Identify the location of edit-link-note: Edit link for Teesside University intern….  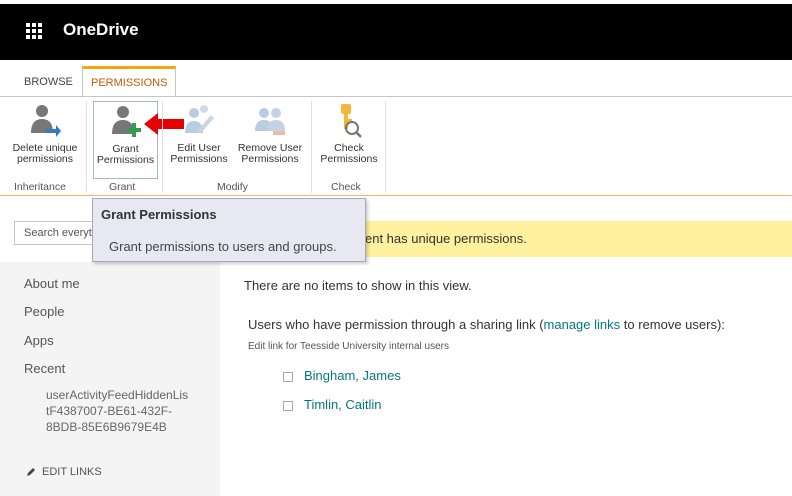
(349, 346).